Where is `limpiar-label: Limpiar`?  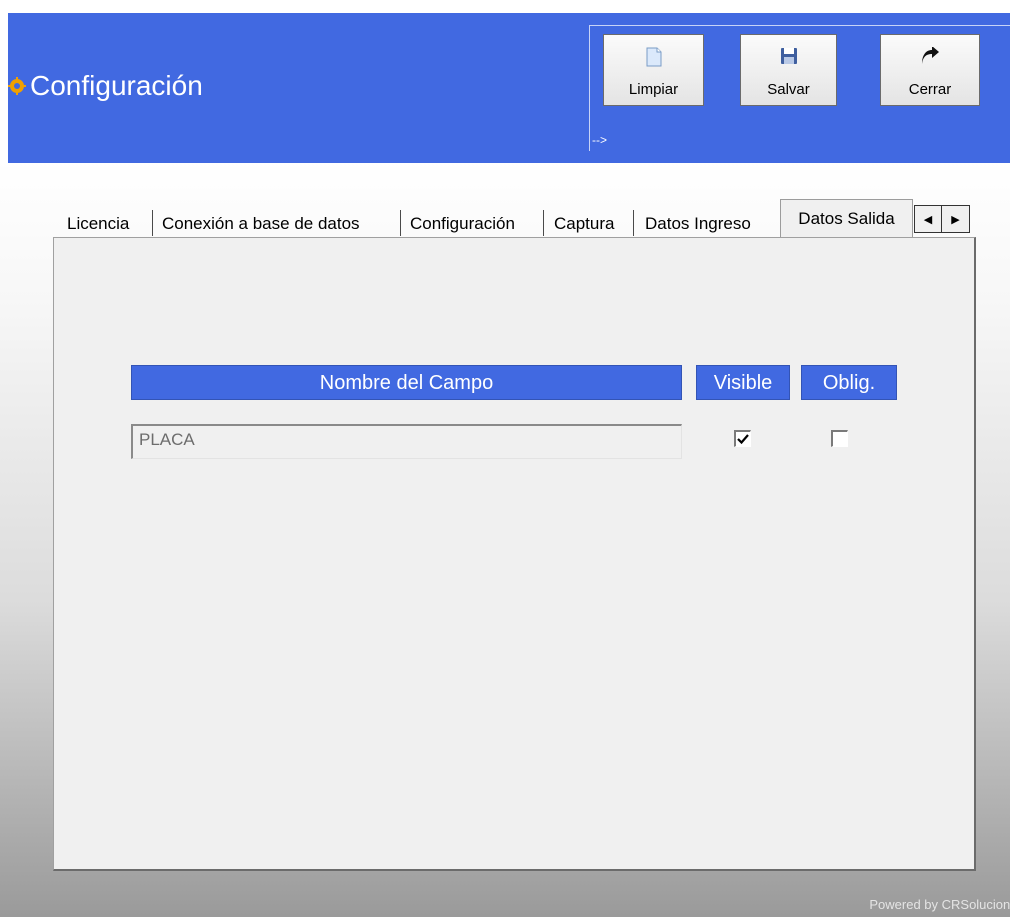
limpiar-label: Limpiar is located at coordinates (653, 89).